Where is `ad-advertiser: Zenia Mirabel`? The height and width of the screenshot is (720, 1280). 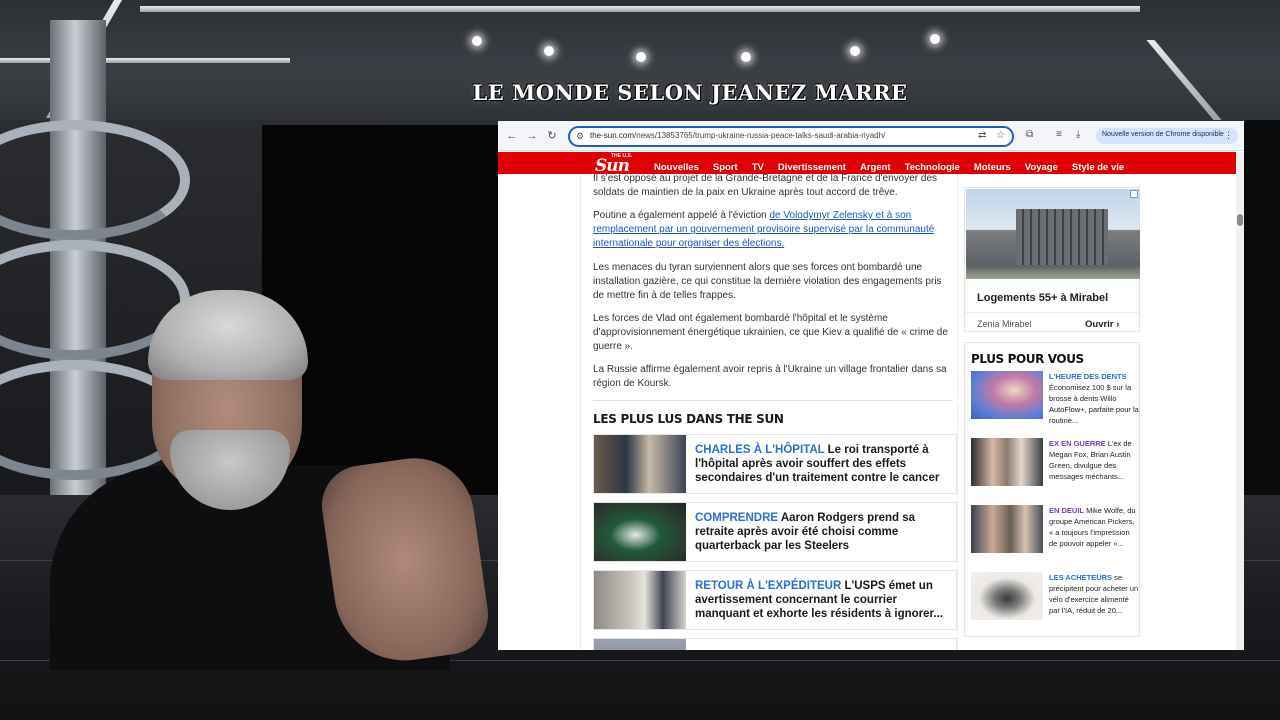 ad-advertiser: Zenia Mirabel is located at coordinates (1004, 324).